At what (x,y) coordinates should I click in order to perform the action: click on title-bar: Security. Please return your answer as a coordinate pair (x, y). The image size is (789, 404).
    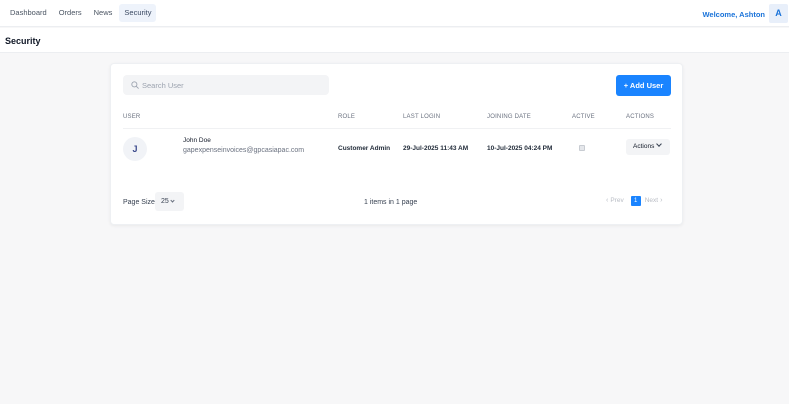
    Looking at the image, I should click on (394, 40).